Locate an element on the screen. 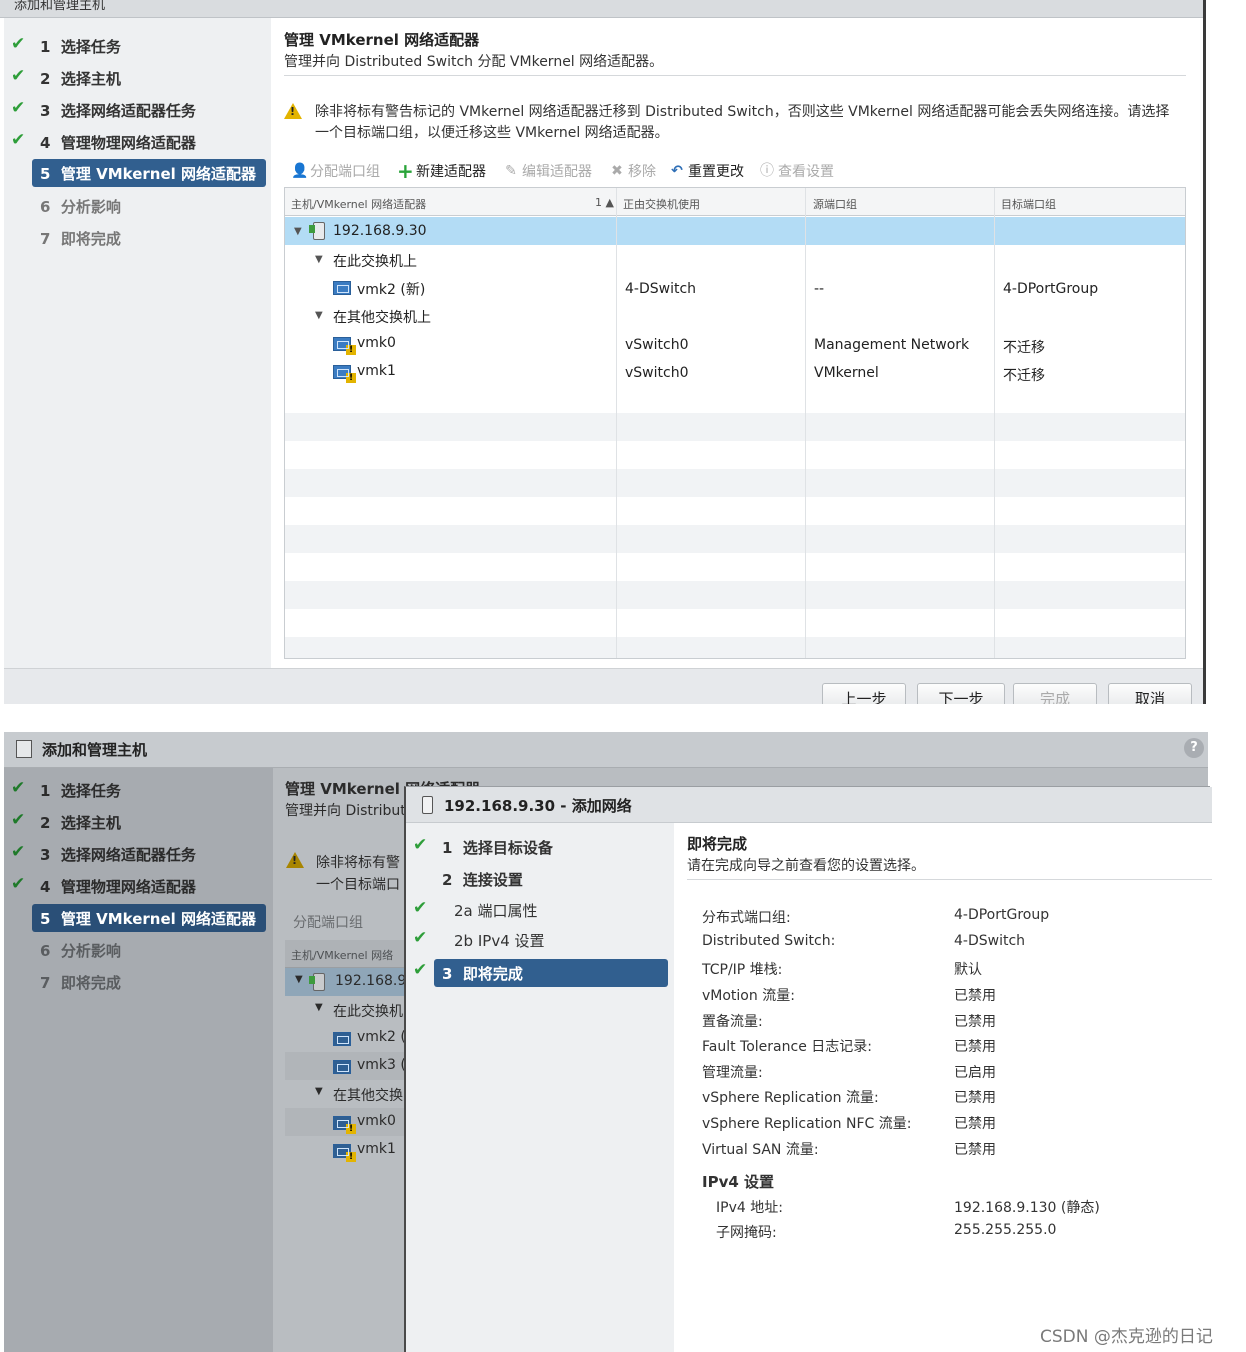 This screenshot has width=1246, height=1352. adapter-toolbar: 👤 分配端口组 + 新建适配器 ✎ 编辑适配器 ✖ 移除 ↶ 重置更改 ⓘ 查看设置 is located at coordinates (741, 173).